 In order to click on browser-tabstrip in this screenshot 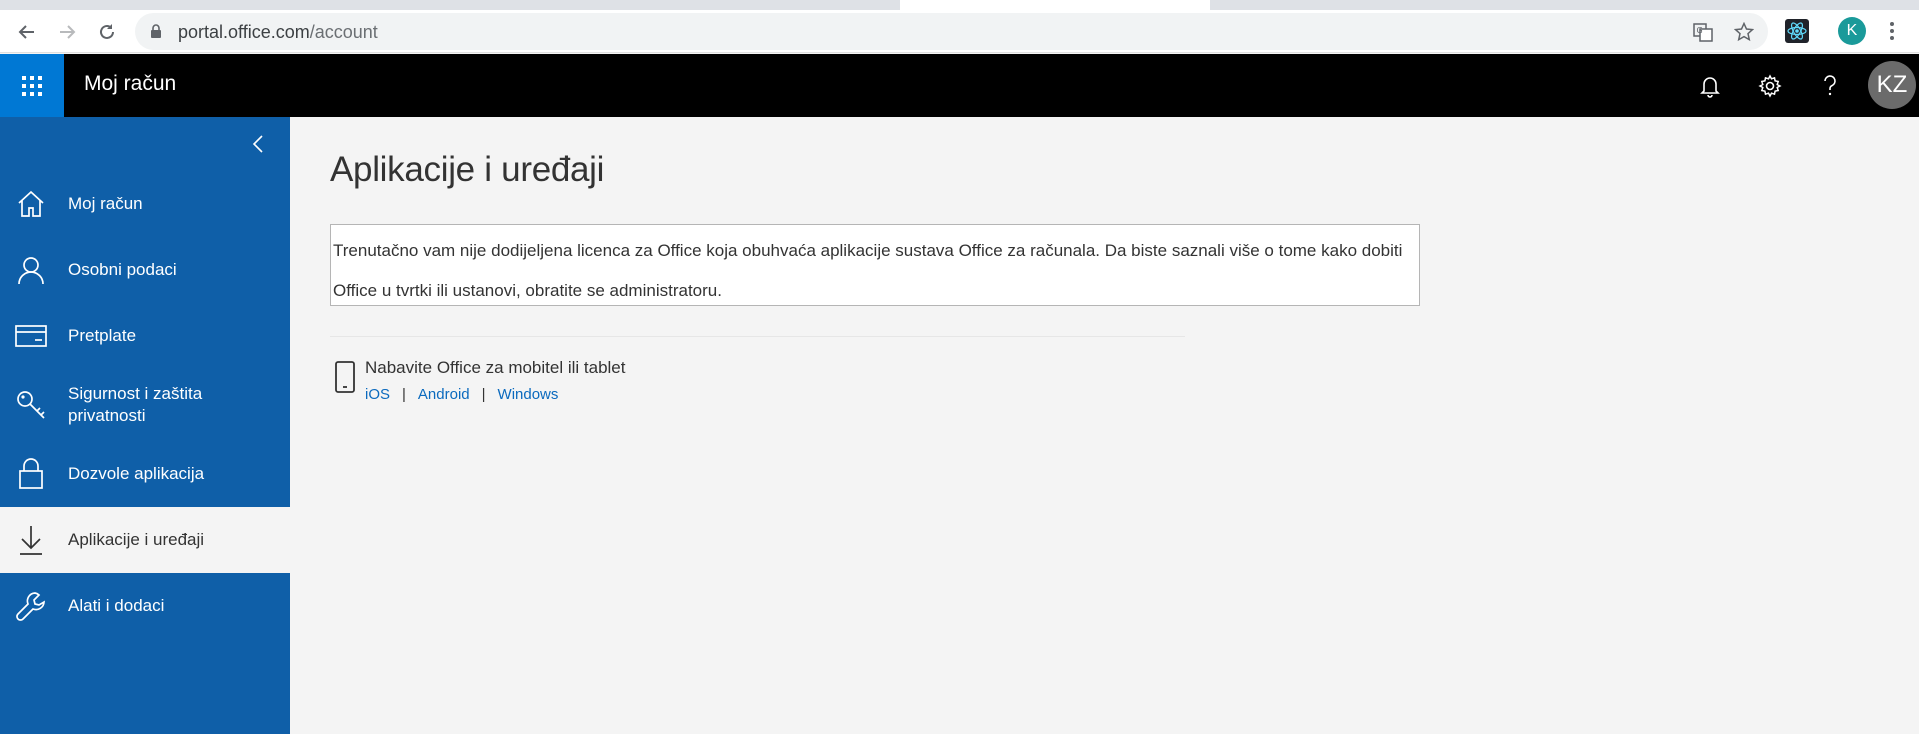, I will do `click(959, 5)`.